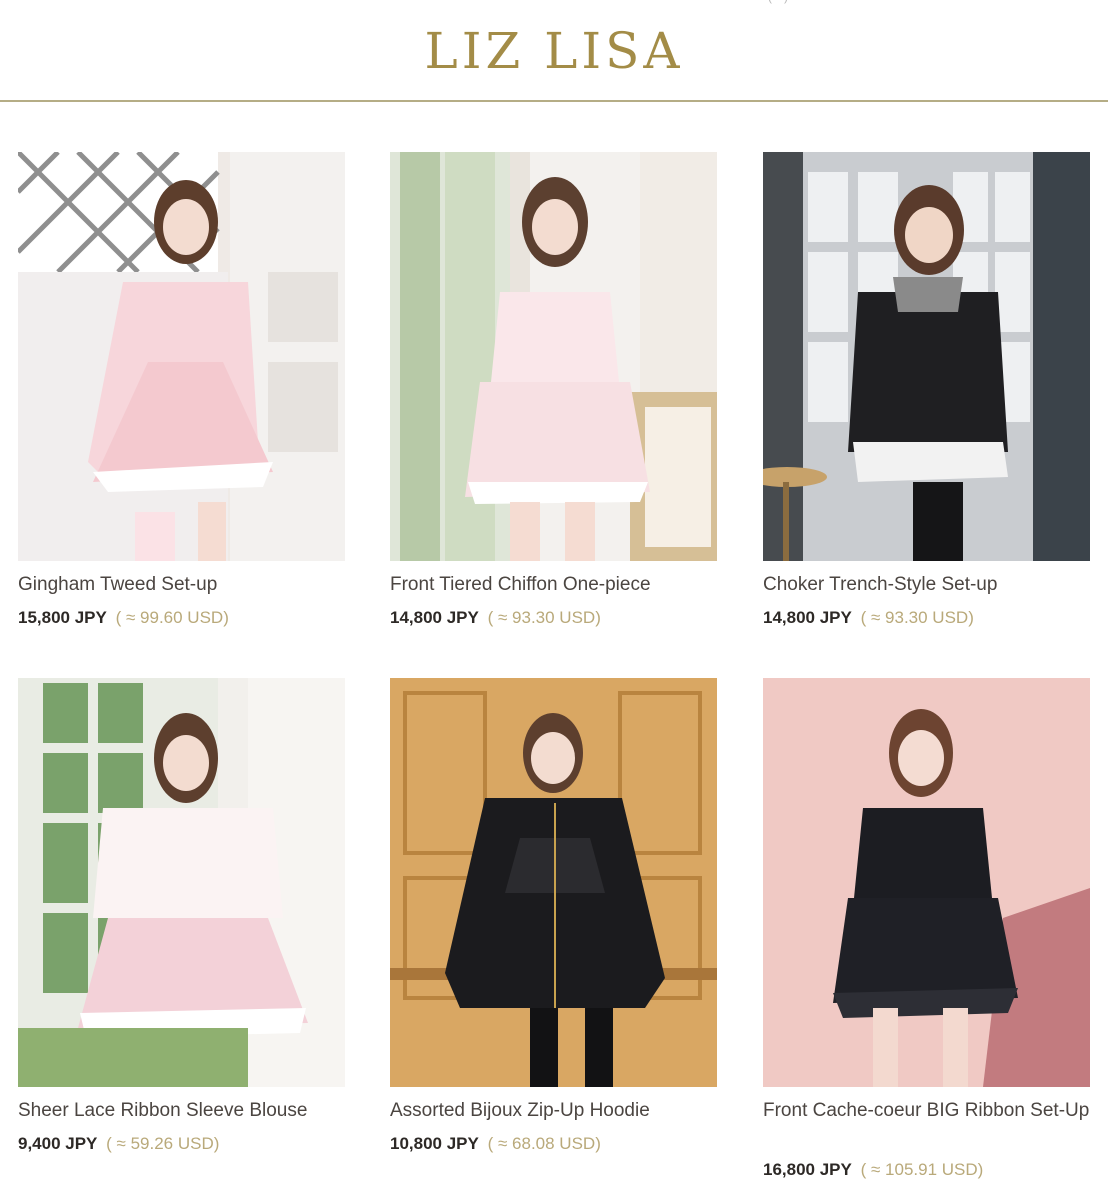  Describe the element at coordinates (544, 1143) in the screenshot. I see `price-usd: ( ≈ 68.08 USD)` at that location.